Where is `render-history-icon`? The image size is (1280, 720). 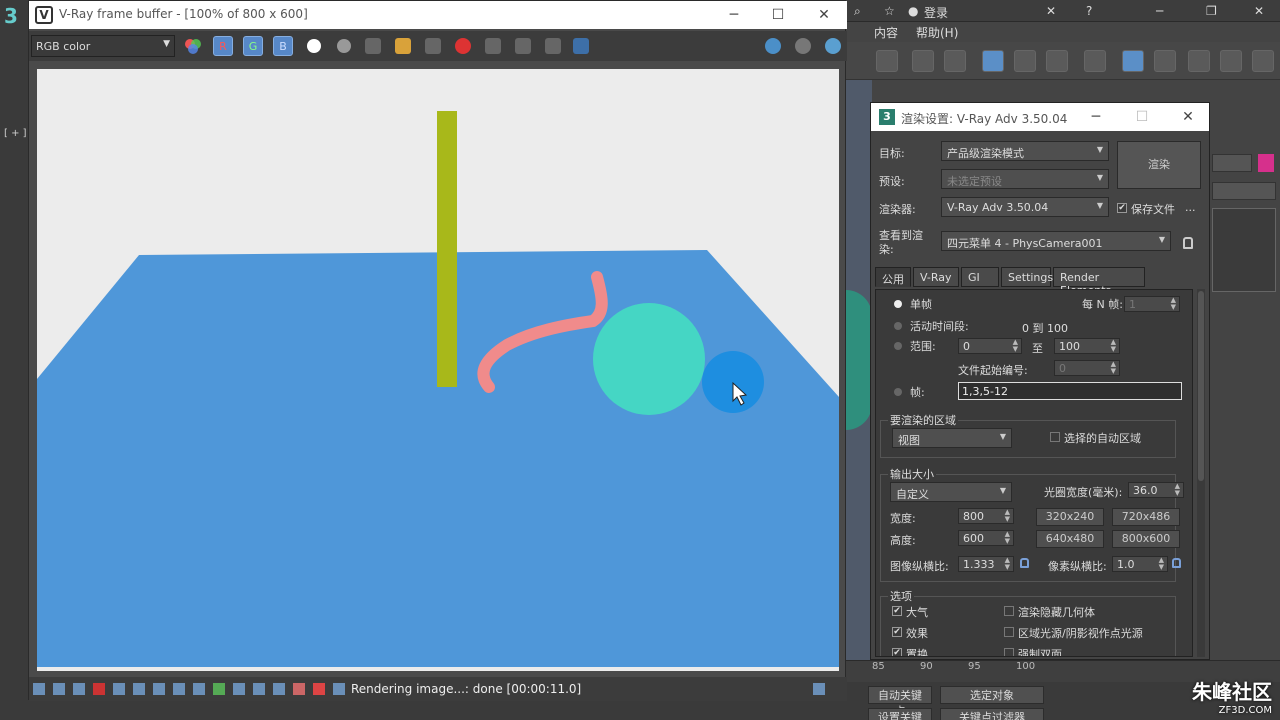
render-history-icon is located at coordinates (581, 46).